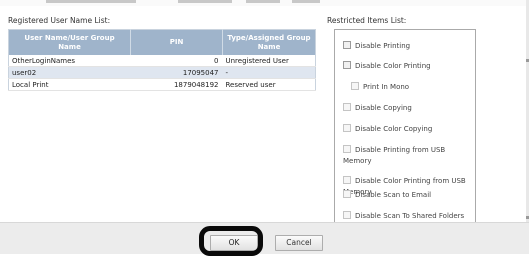 The width and height of the screenshot is (529, 256). I want to click on table-row-selected: user02 17095047 -, so click(162, 72).